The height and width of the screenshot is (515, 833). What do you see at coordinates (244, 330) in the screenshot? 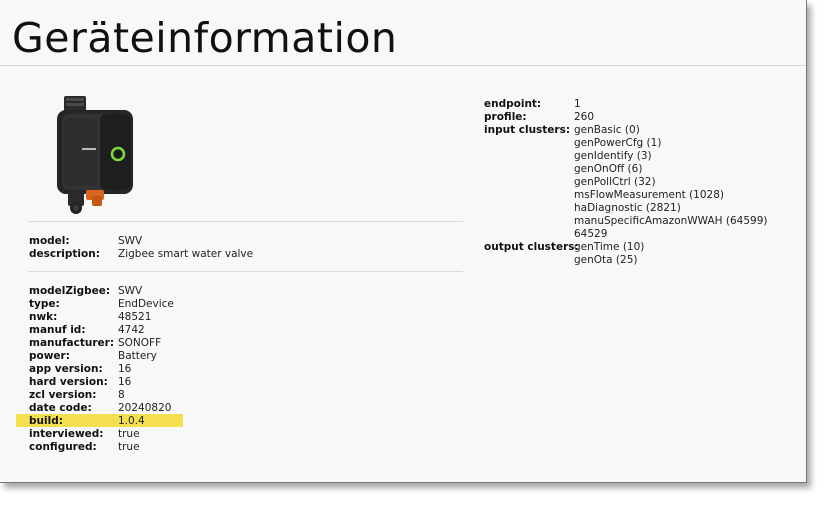
I see `detail-row: manuf id: 4742` at bounding box center [244, 330].